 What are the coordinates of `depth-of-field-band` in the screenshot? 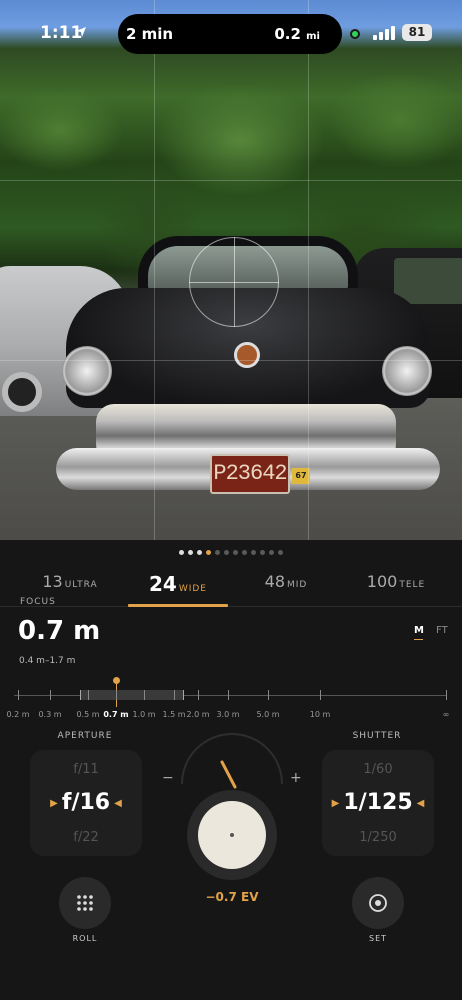 It's located at (132, 695).